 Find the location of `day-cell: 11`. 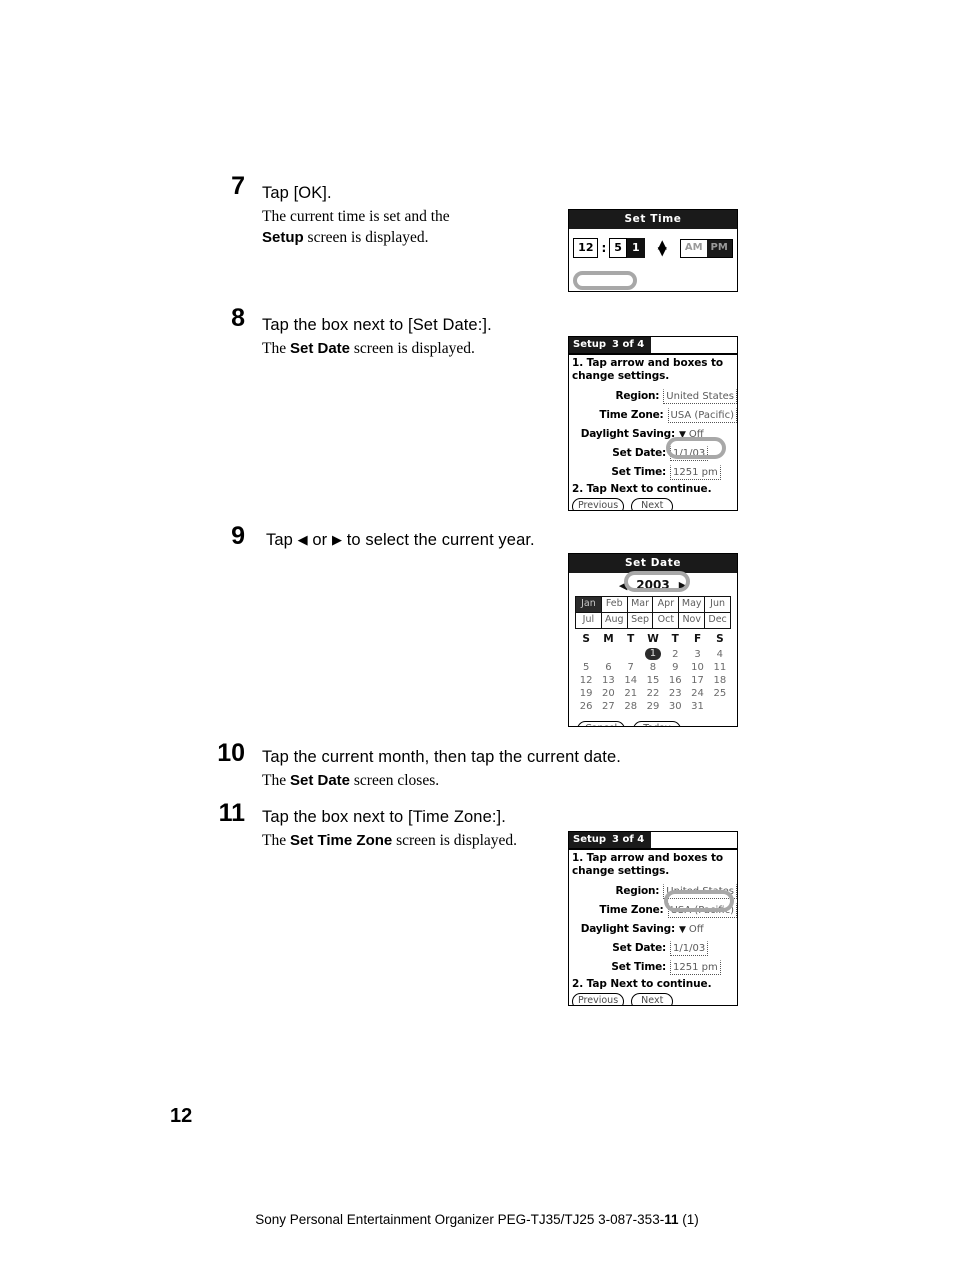

day-cell: 11 is located at coordinates (720, 667).